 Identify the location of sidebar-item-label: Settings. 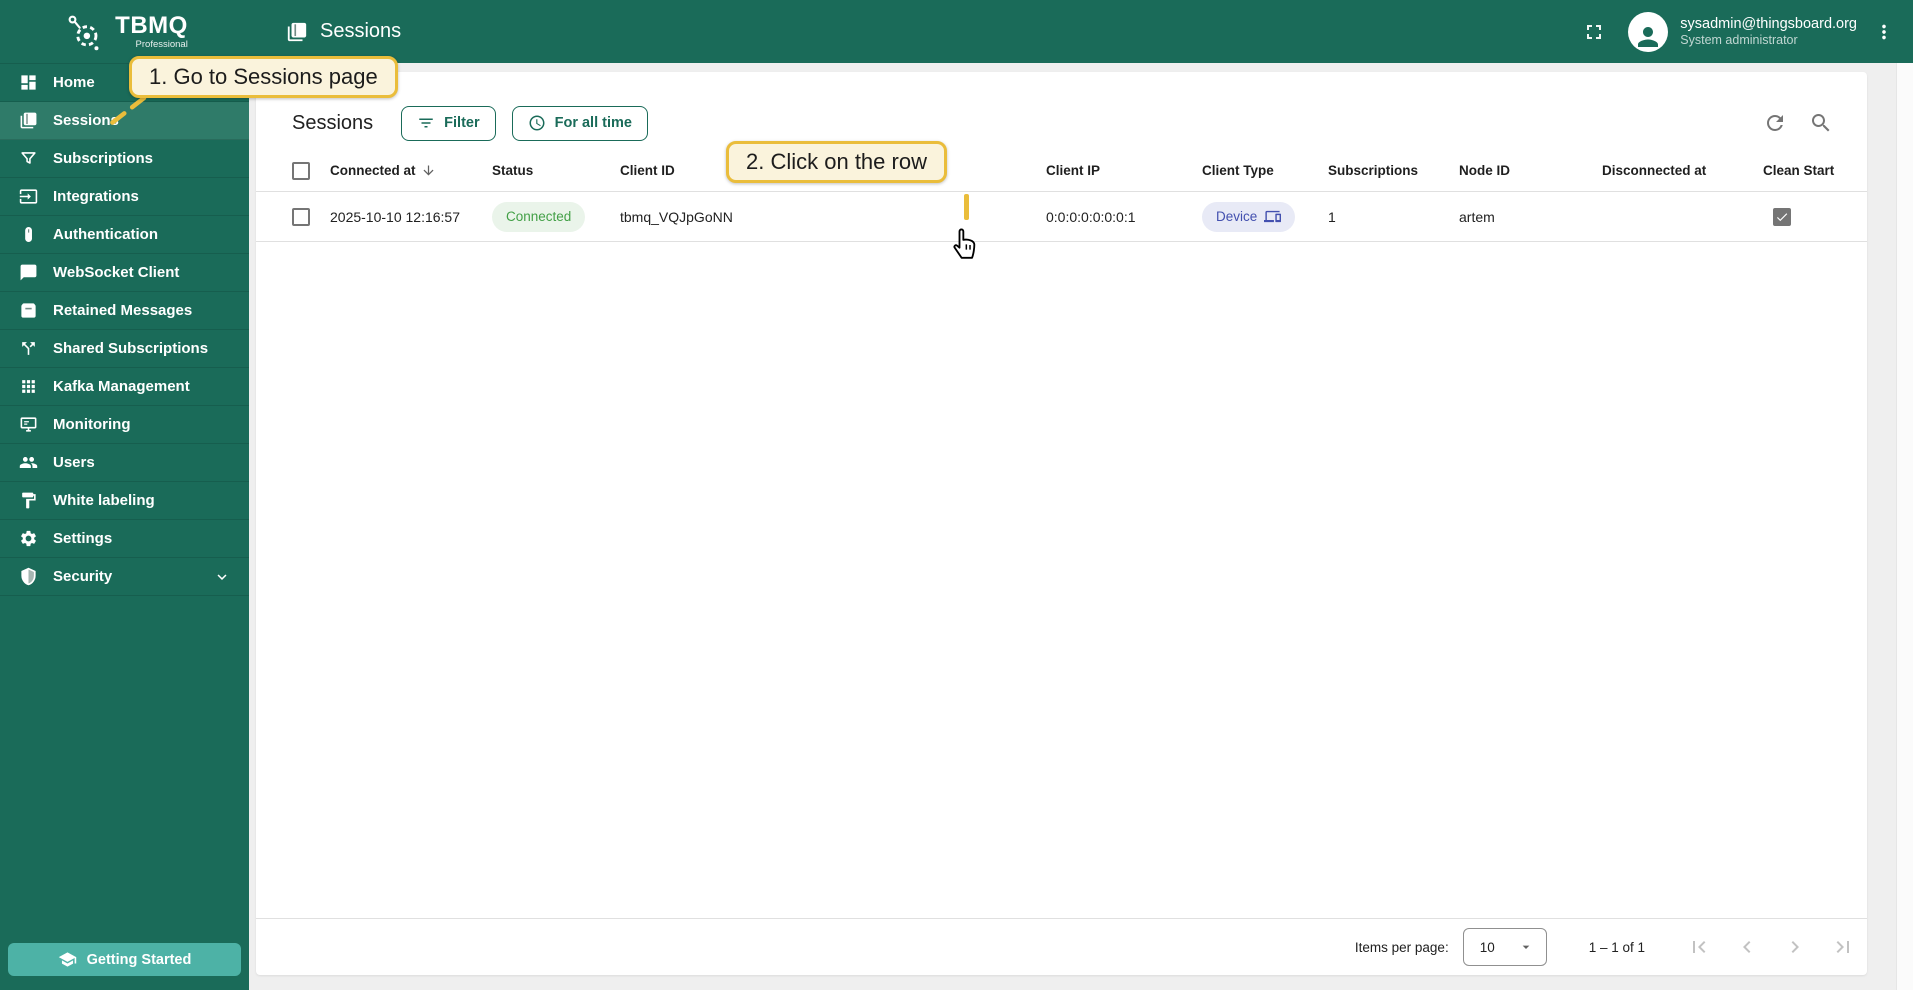
(83, 538).